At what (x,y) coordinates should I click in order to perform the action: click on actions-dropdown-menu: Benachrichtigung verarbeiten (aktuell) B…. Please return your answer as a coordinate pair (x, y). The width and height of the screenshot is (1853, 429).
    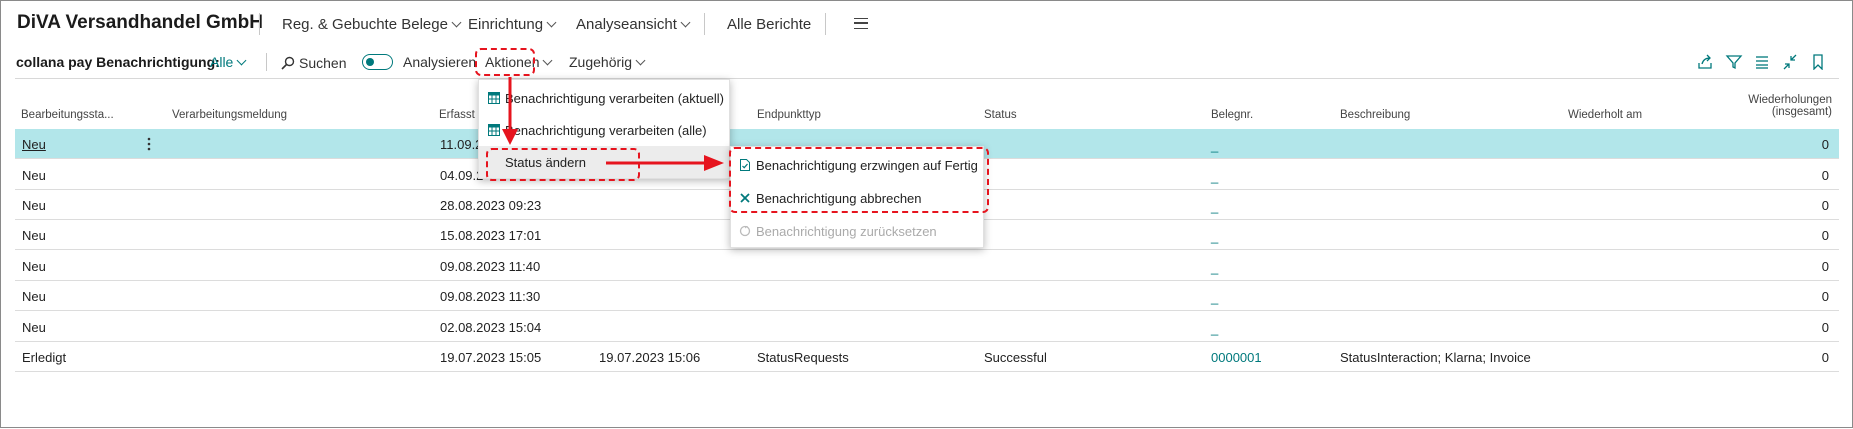
    Looking at the image, I should click on (604, 129).